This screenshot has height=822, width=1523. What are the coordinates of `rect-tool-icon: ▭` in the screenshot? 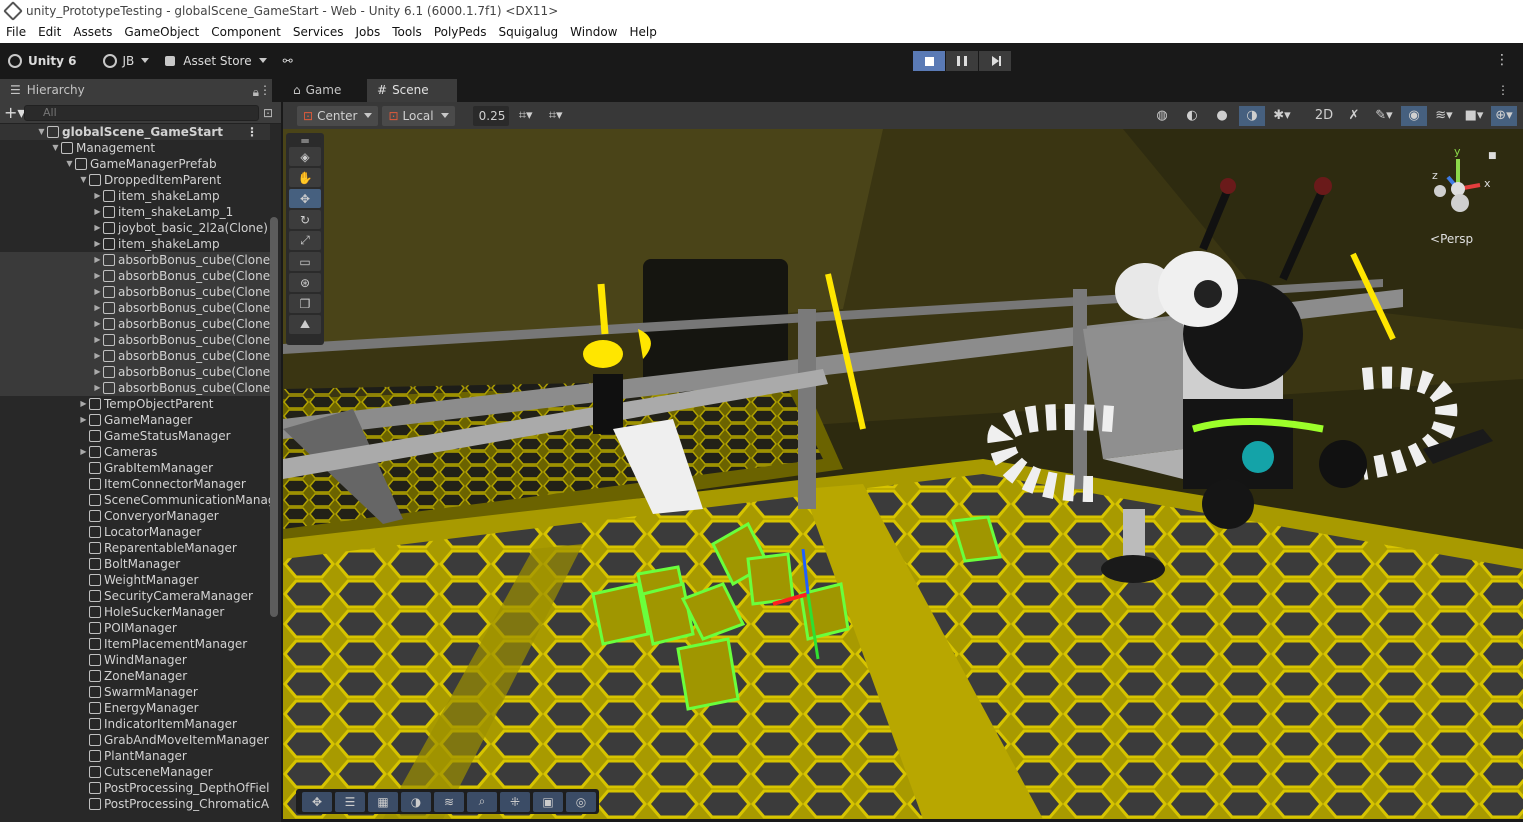 It's located at (305, 261).